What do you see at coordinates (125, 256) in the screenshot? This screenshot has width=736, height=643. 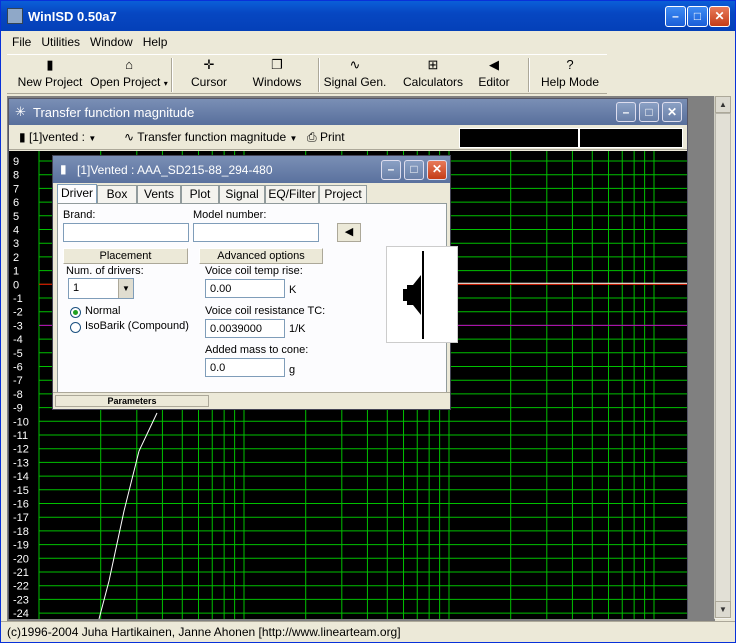 I see `placement-header: Placement` at bounding box center [125, 256].